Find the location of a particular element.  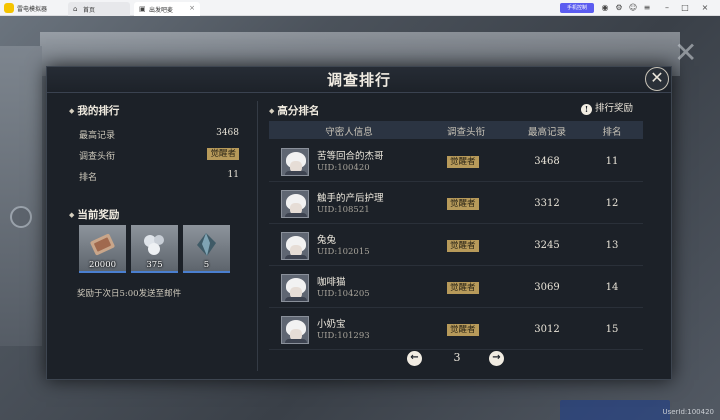

ranking-row: 兔兔 UID:102015 觉醒者 3245 13 is located at coordinates (456, 247).